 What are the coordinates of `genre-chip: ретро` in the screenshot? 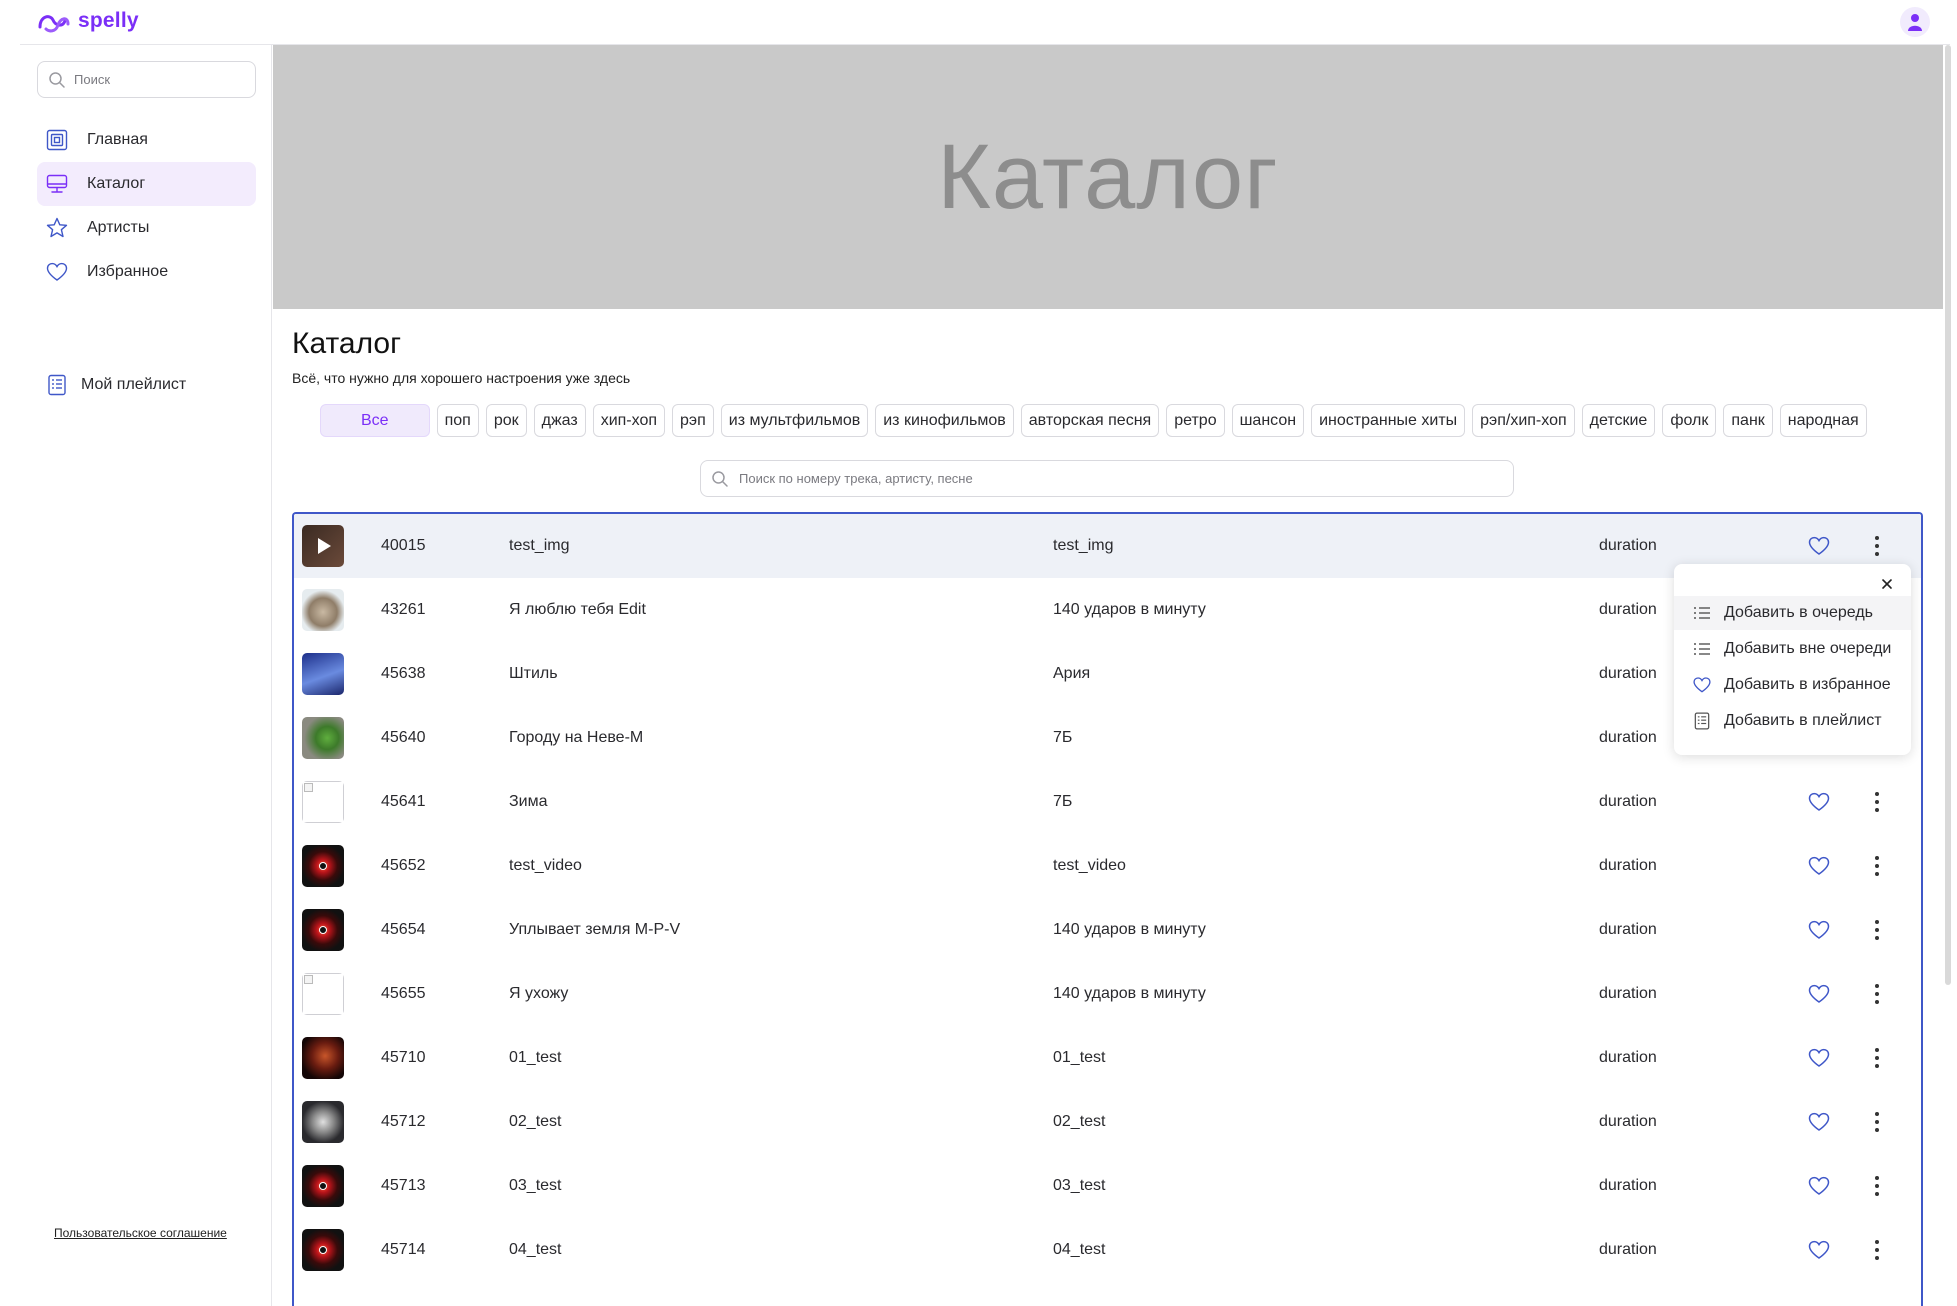 It's located at (1195, 420).